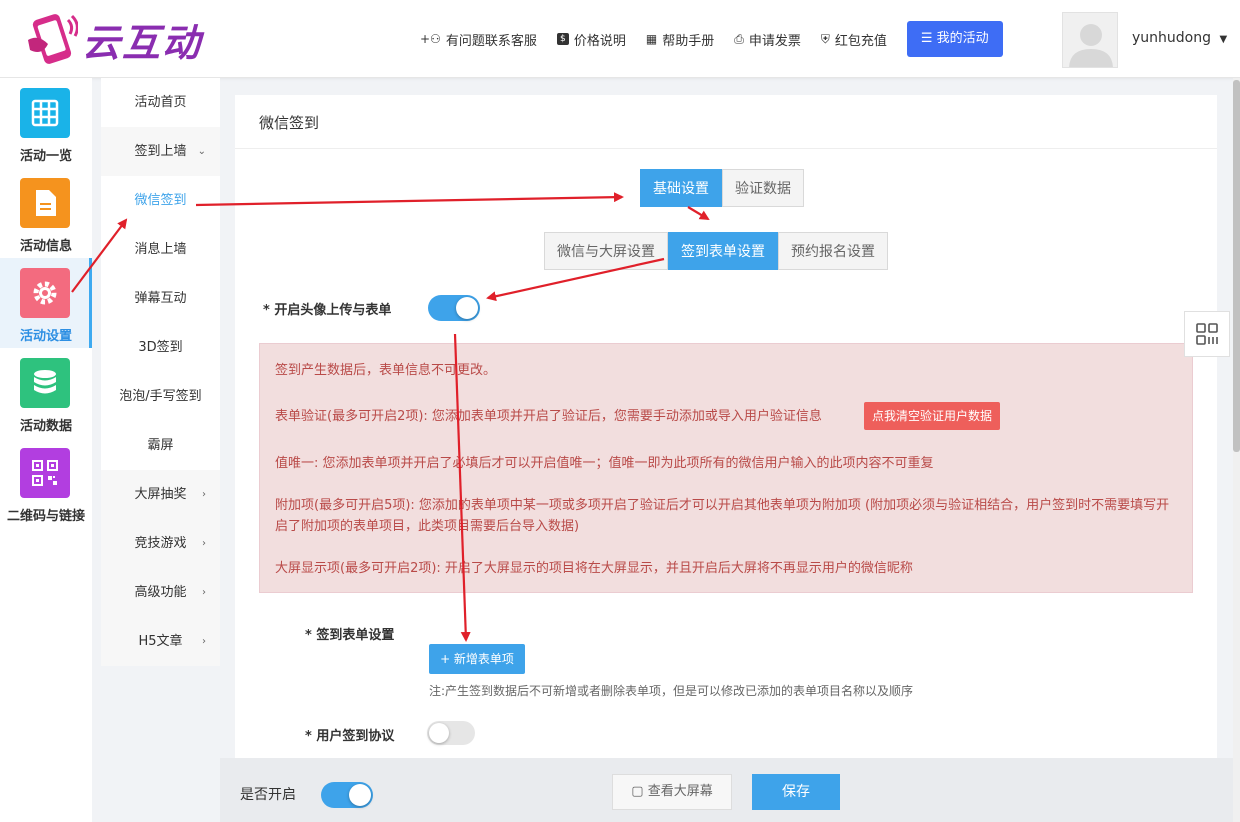 This screenshot has height=822, width=1240. Describe the element at coordinates (289, 123) in the screenshot. I see `page-title: 微信签到` at that location.